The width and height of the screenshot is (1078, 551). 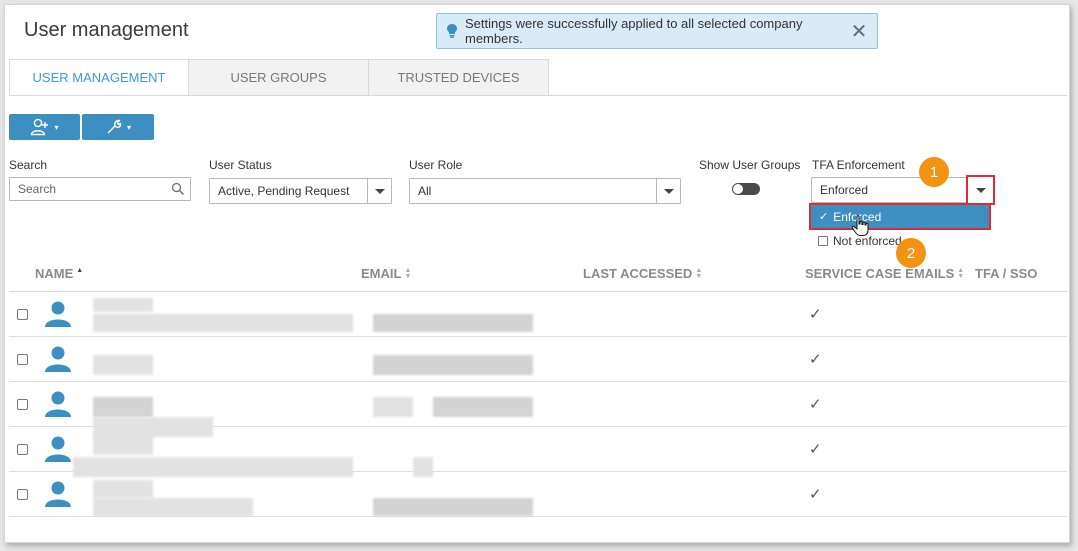 What do you see at coordinates (436, 165) in the screenshot?
I see `user-role-label: User Role` at bounding box center [436, 165].